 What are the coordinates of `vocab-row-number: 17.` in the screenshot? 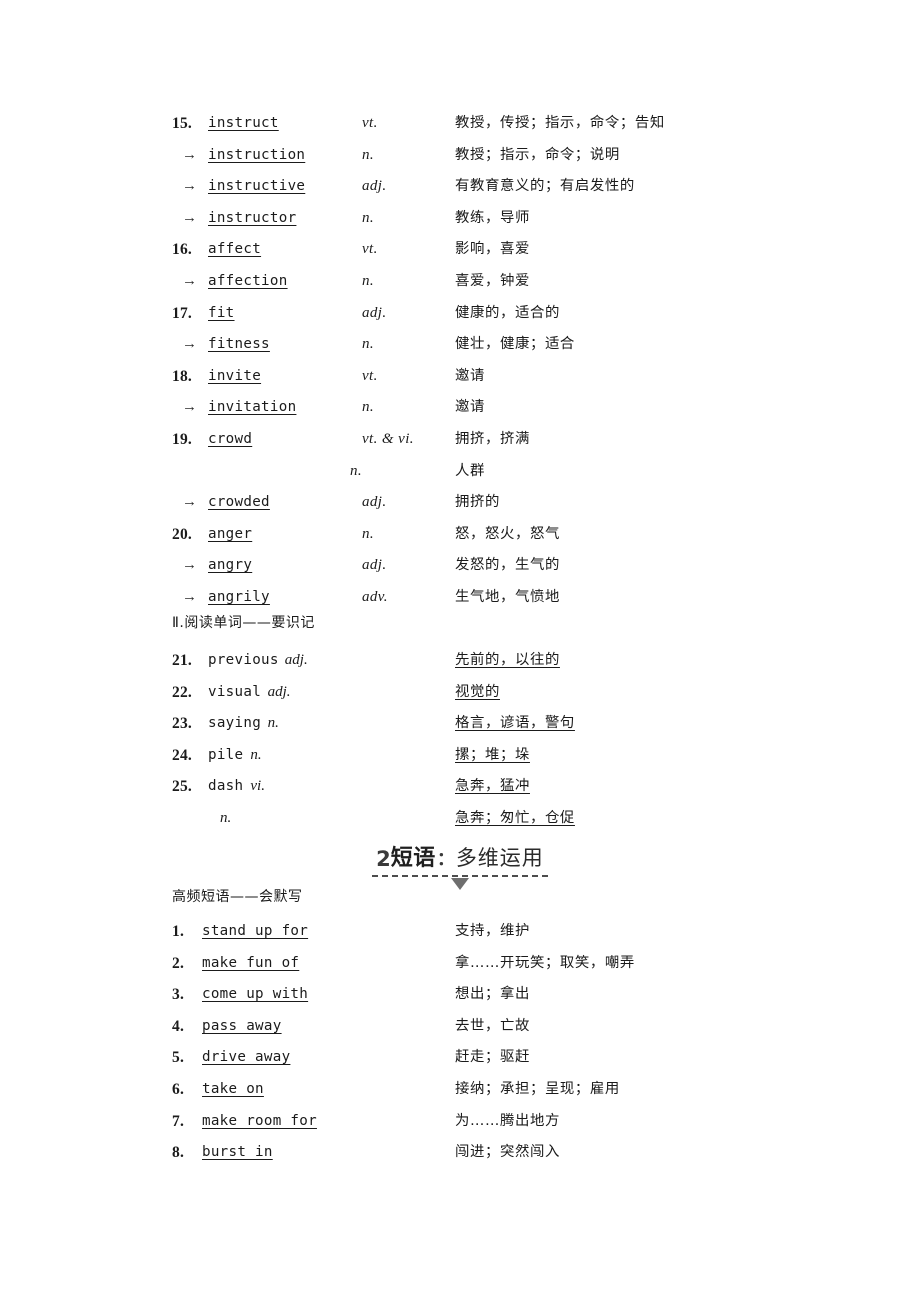 It's located at (182, 313).